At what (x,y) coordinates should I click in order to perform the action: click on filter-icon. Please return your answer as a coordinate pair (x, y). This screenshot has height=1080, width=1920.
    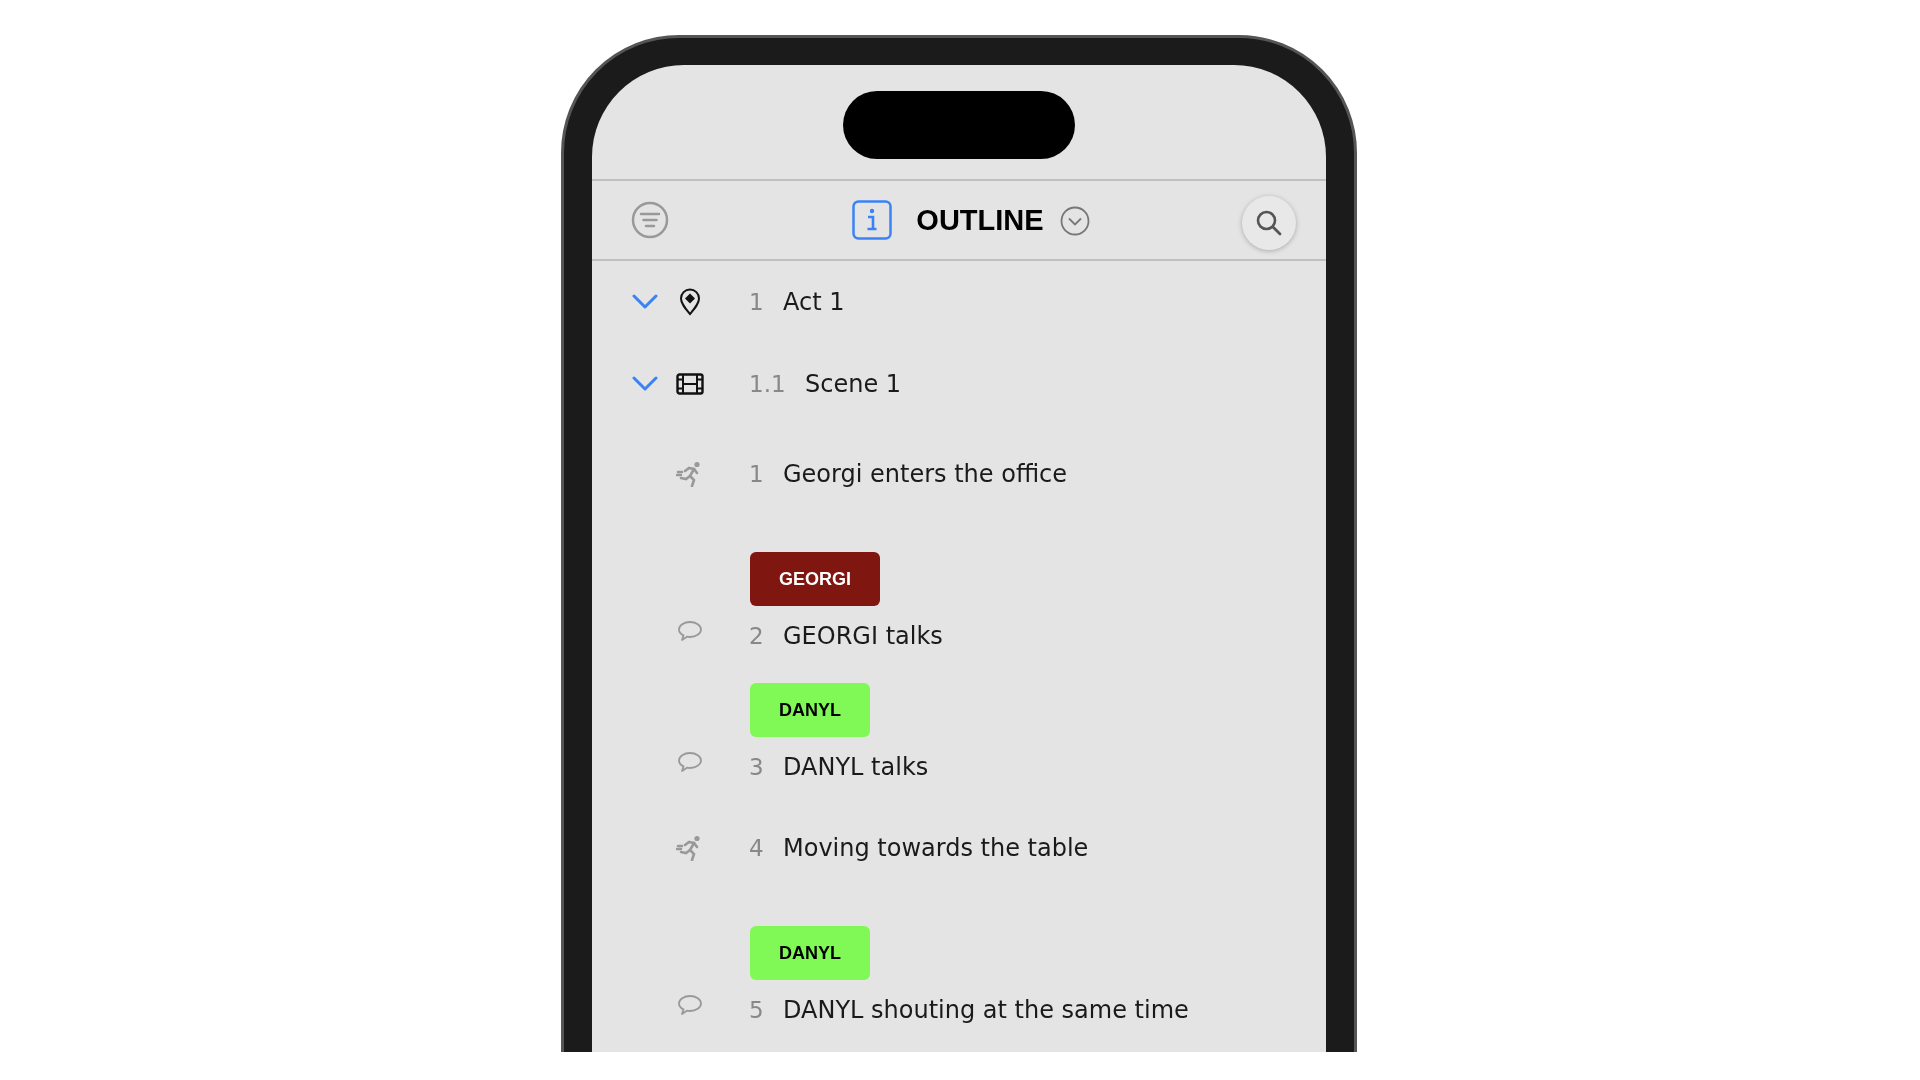
    Looking at the image, I should click on (650, 220).